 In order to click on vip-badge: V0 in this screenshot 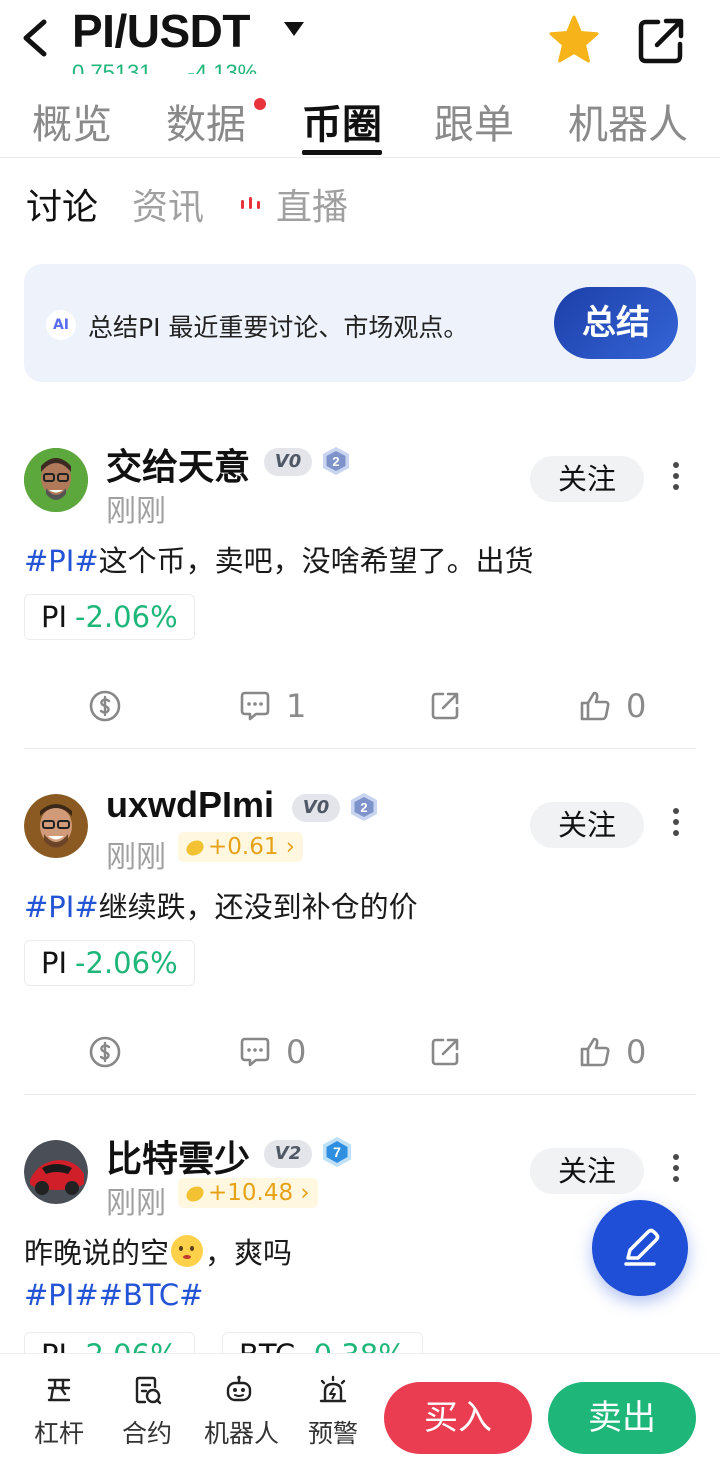, I will do `click(288, 462)`.